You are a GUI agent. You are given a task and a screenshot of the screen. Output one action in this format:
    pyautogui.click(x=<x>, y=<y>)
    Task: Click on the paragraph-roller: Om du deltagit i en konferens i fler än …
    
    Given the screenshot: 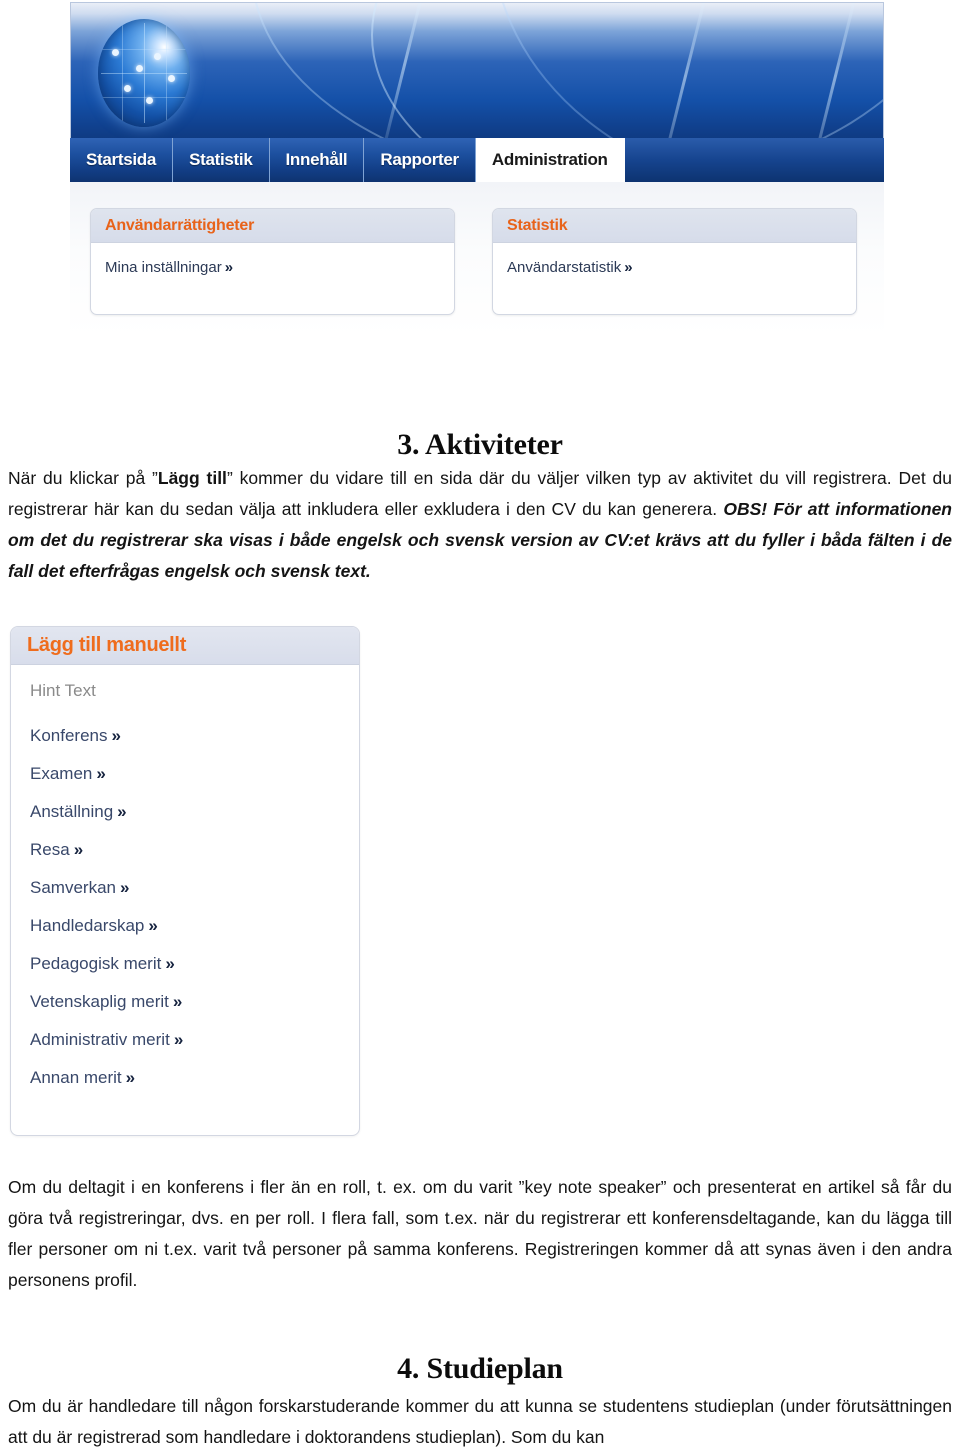 What is the action you would take?
    pyautogui.click(x=480, y=1233)
    